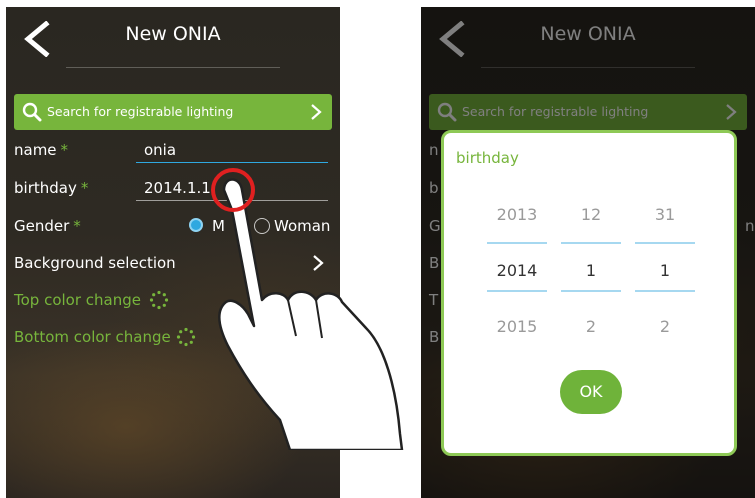  I want to click on top-bar: New ONIA, so click(173, 38).